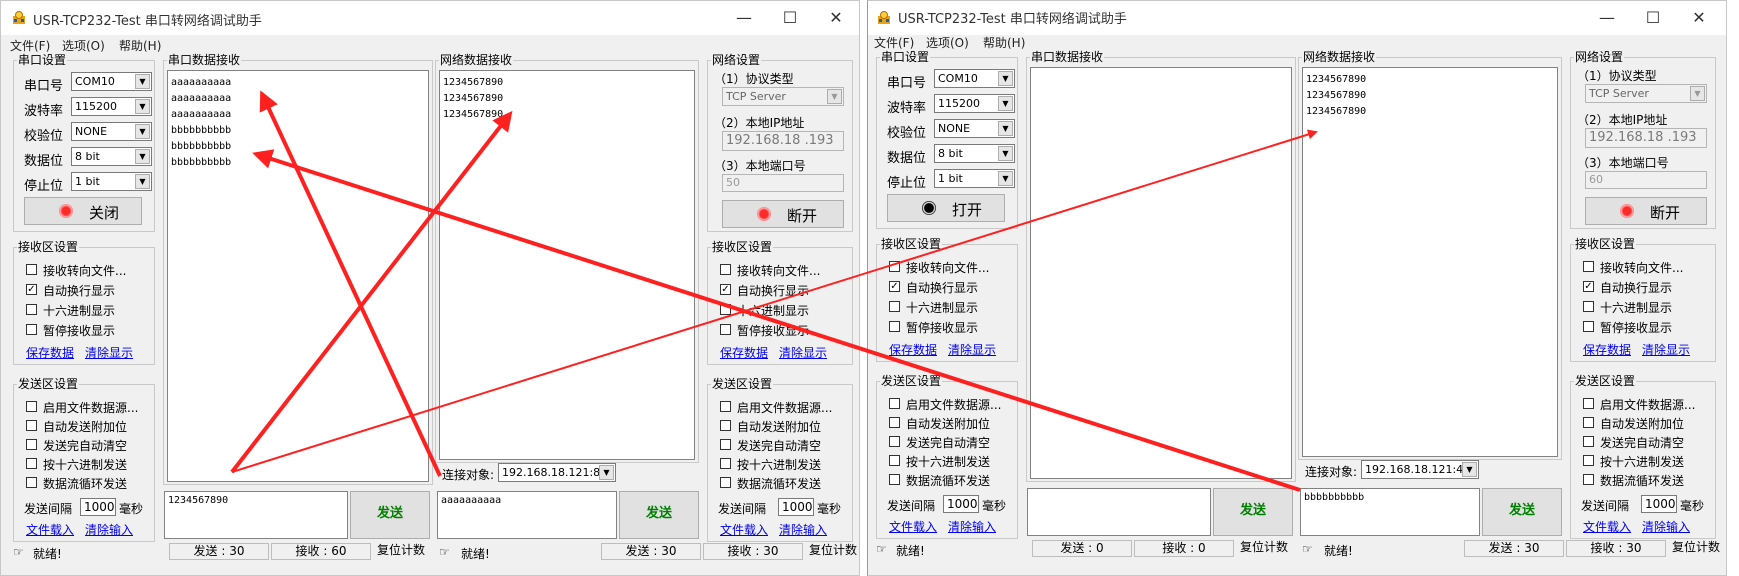 The image size is (1739, 576). What do you see at coordinates (31, 289) in the screenshot?
I see `checkmark-icon: ✓` at bounding box center [31, 289].